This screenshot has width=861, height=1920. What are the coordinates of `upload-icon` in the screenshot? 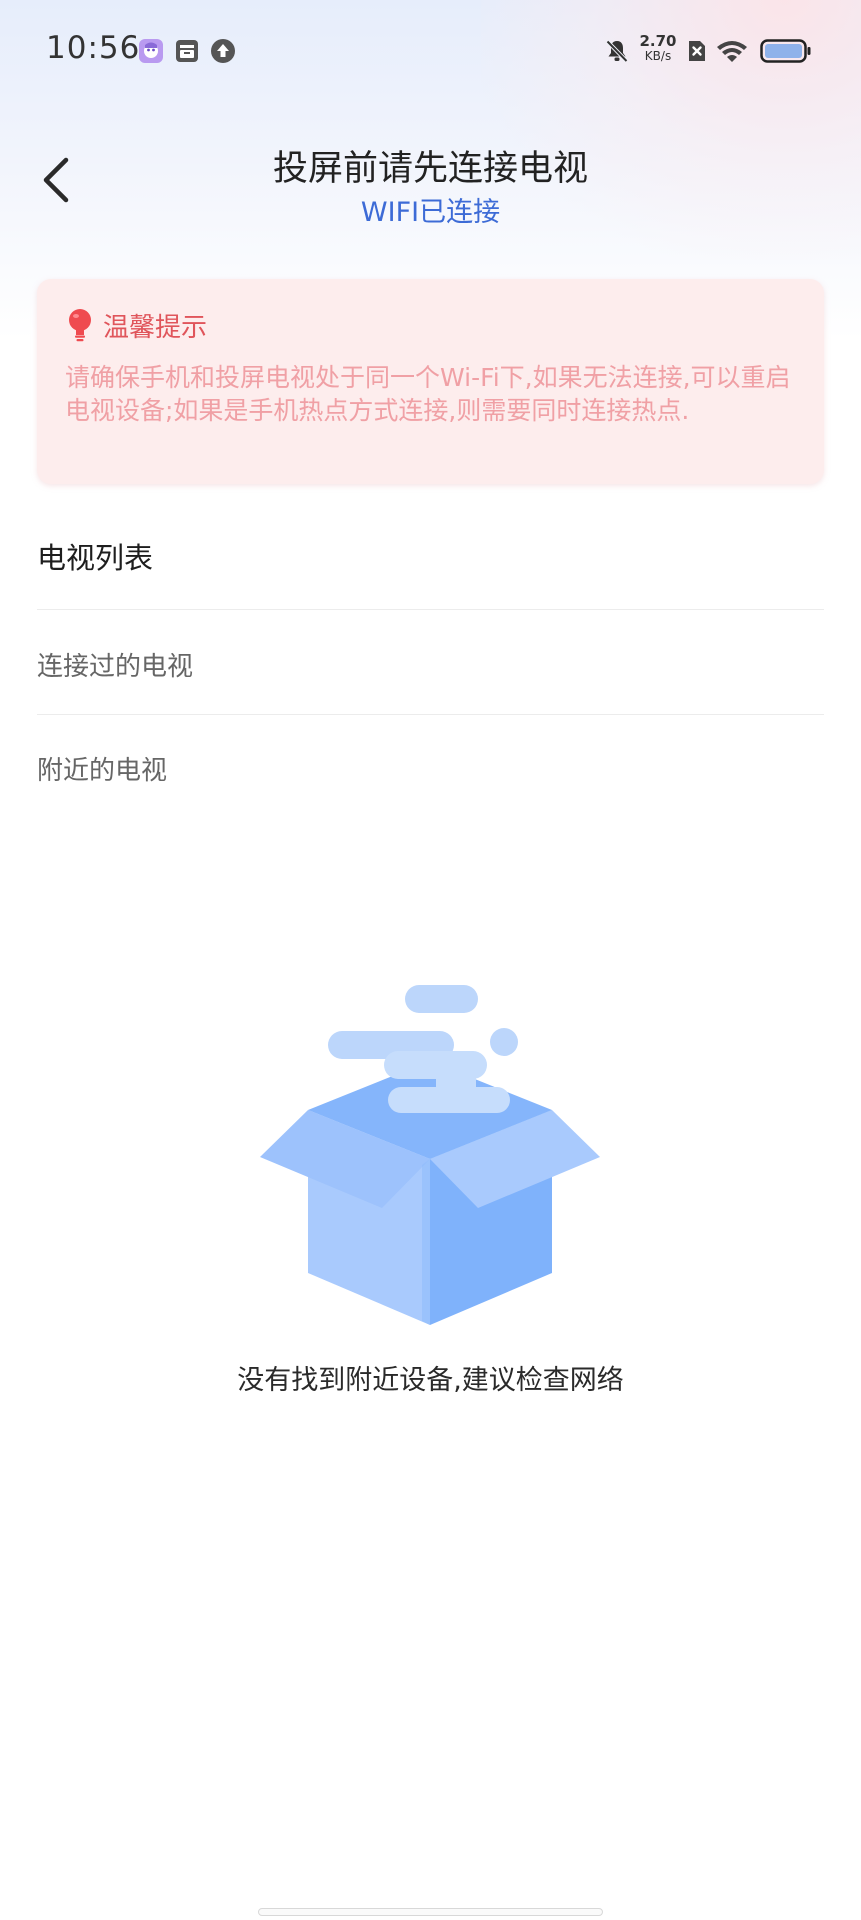 It's located at (223, 51).